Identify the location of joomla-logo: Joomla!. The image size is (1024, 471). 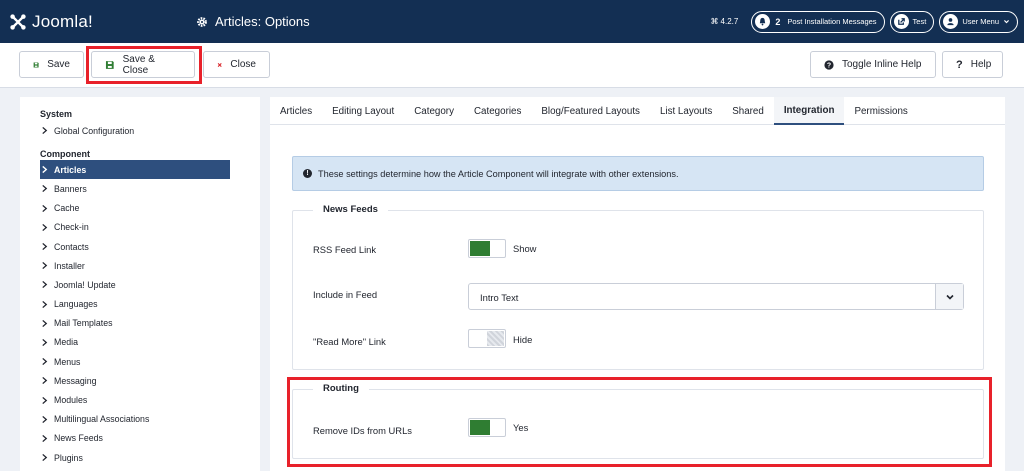
(91, 21).